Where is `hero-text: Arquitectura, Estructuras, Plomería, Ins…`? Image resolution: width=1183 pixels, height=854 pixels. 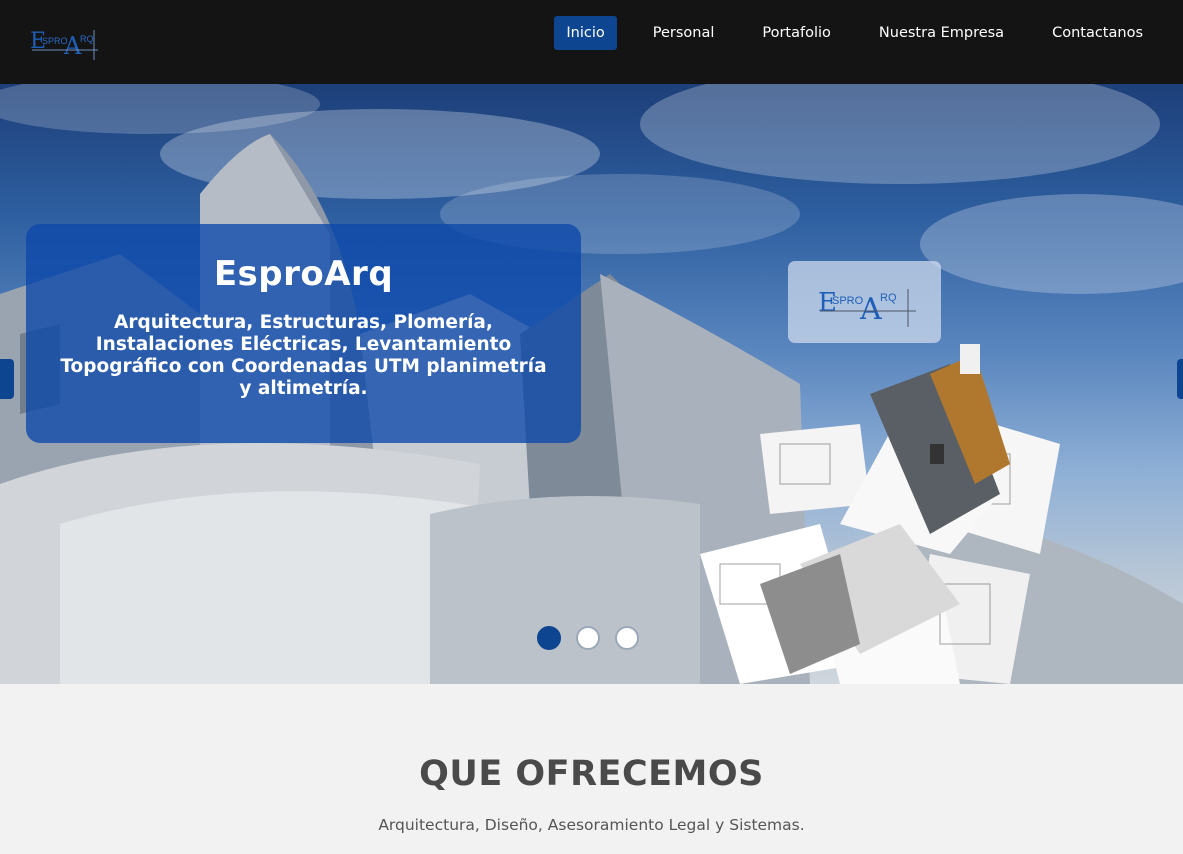 hero-text: Arquitectura, Estructuras, Plomería, Ins… is located at coordinates (303, 355).